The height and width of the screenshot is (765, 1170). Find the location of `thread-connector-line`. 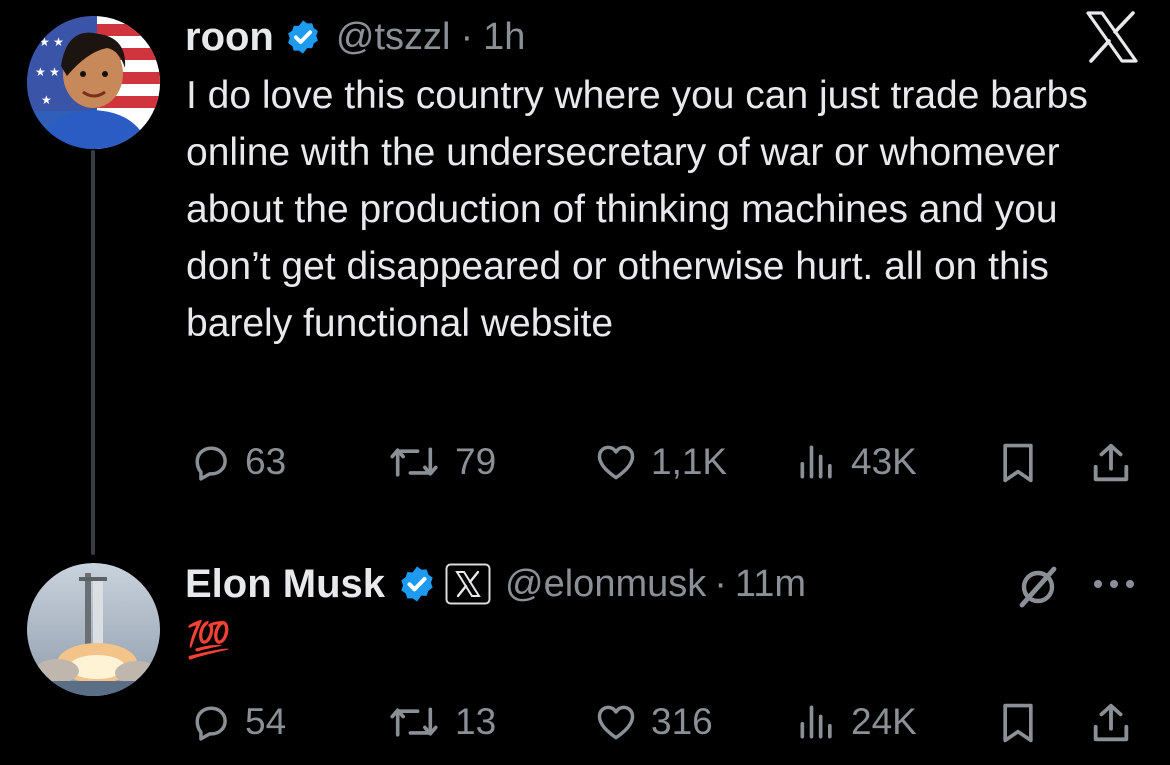

thread-connector-line is located at coordinates (93, 352).